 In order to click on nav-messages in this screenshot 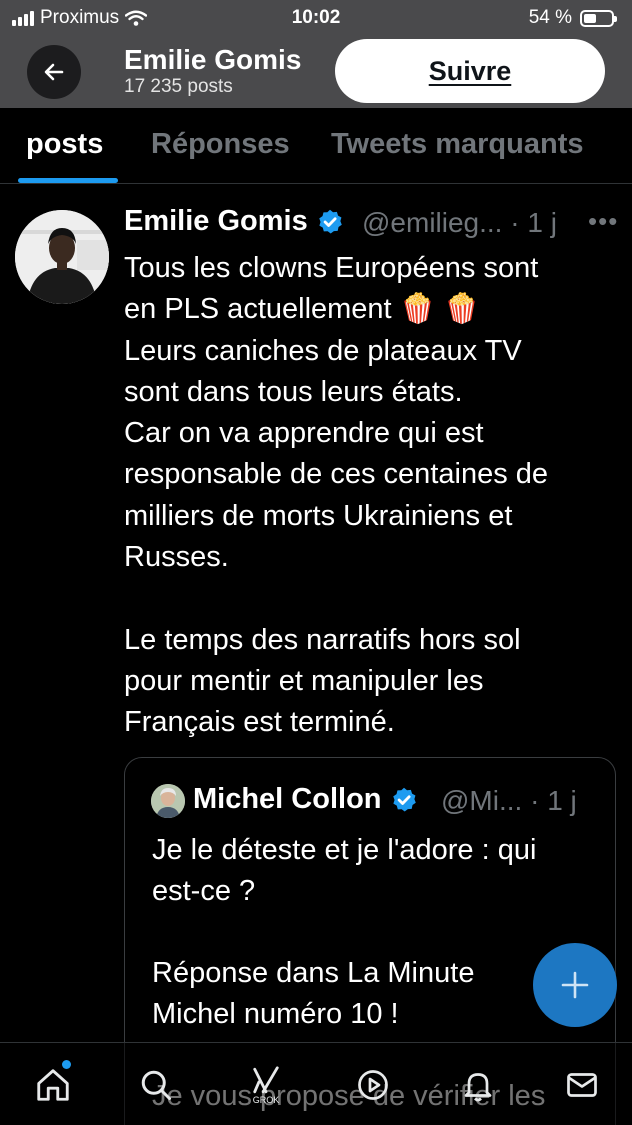, I will do `click(582, 1085)`.